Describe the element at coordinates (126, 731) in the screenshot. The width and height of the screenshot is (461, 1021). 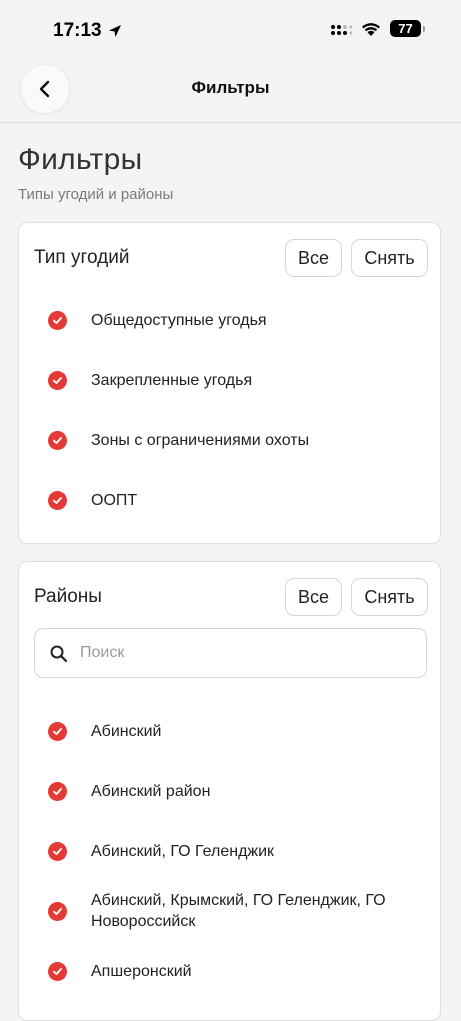
I see `district-label: Абинский` at that location.